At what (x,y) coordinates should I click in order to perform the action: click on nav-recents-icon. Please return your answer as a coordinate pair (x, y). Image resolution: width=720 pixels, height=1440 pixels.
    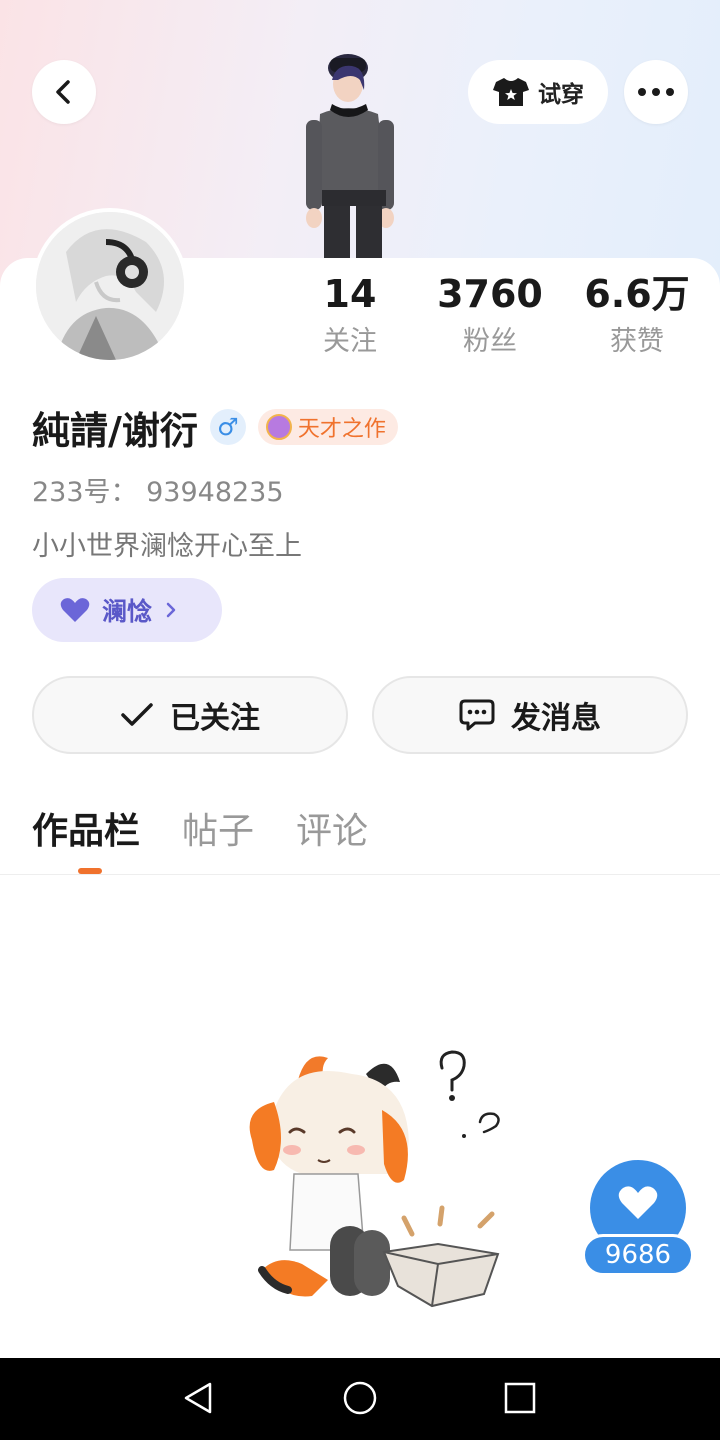
    Looking at the image, I should click on (520, 1398).